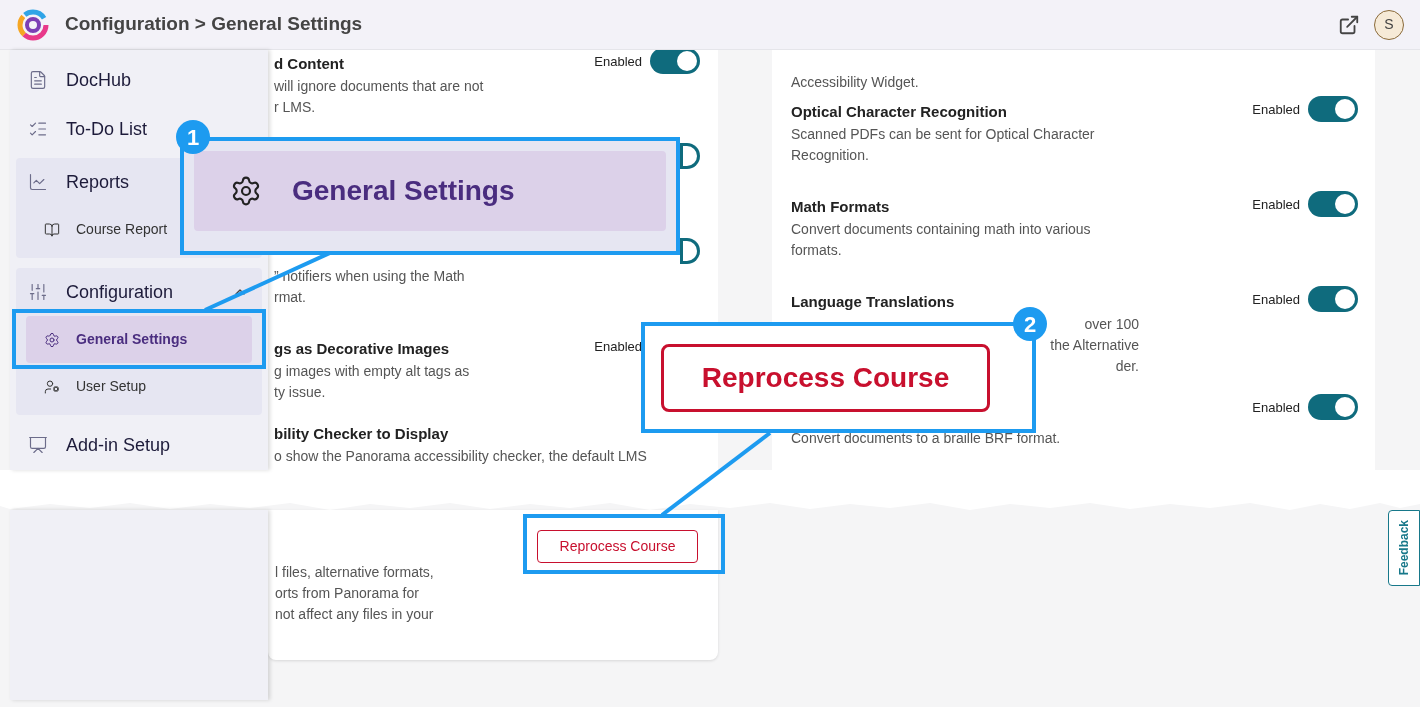 The image size is (1420, 707). I want to click on setting-description: will ignore documents that are not, so click(379, 86).